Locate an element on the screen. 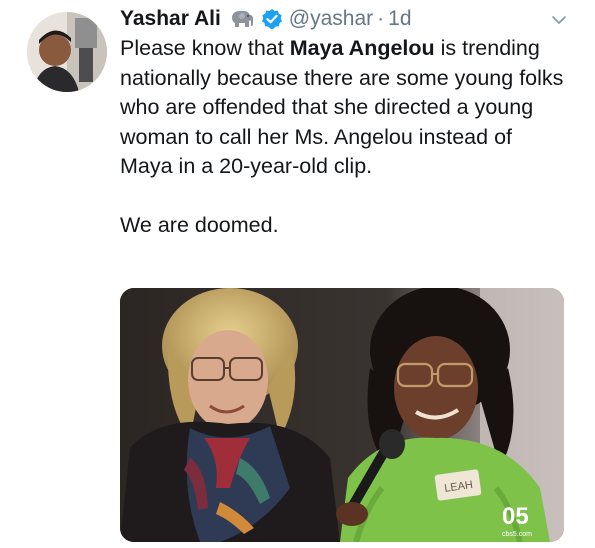 The image size is (595, 548). channel-logo: 05 cbs5.com is located at coordinates (517, 520).